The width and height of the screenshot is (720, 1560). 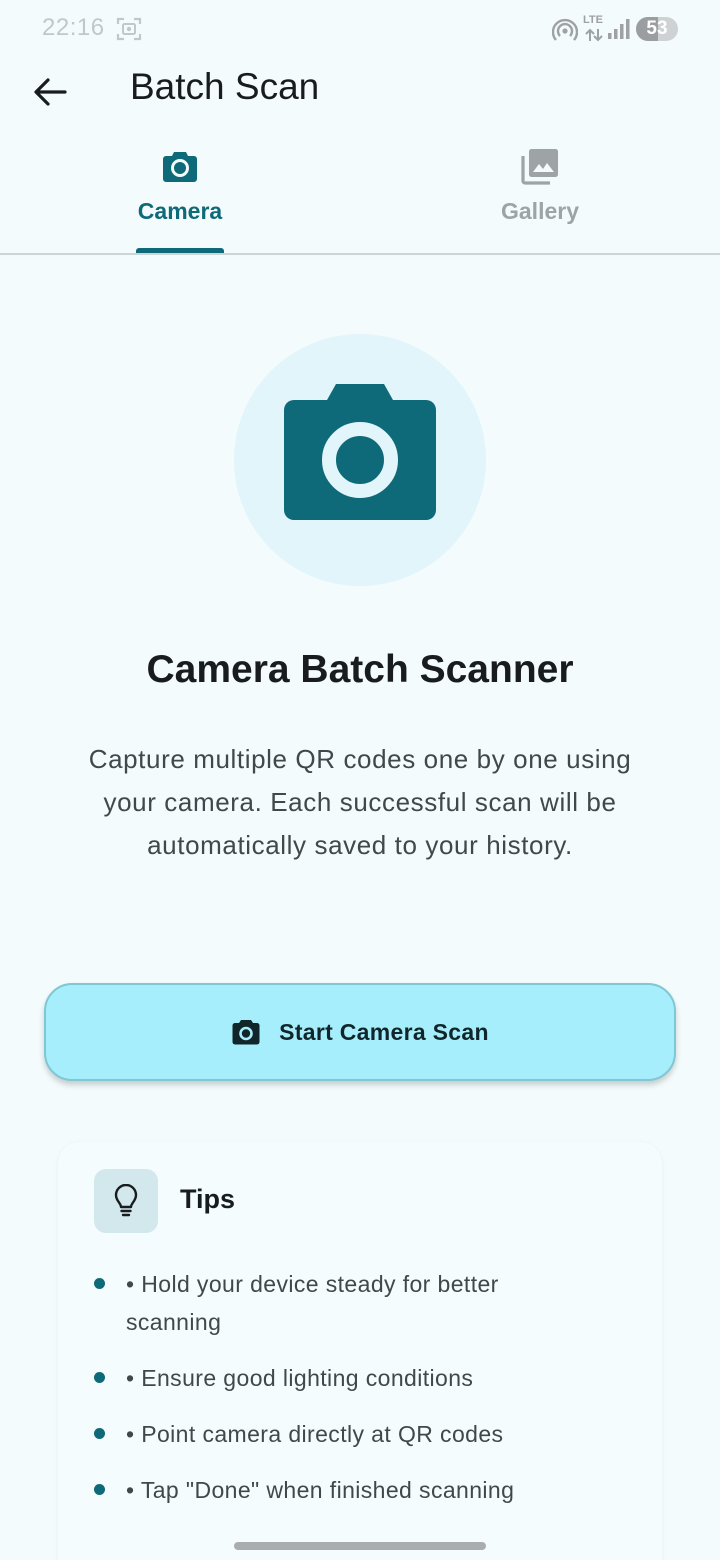 I want to click on lte-indicator: LTE, so click(x=594, y=29).